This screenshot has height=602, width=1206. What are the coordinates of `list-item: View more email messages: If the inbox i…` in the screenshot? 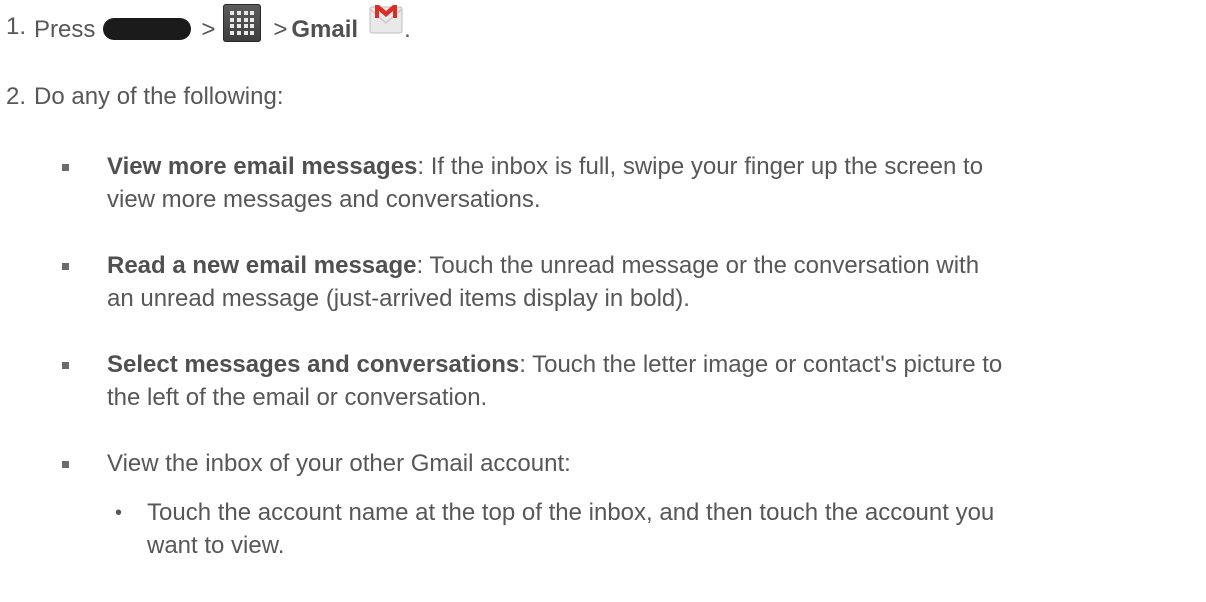 It's located at (652, 183).